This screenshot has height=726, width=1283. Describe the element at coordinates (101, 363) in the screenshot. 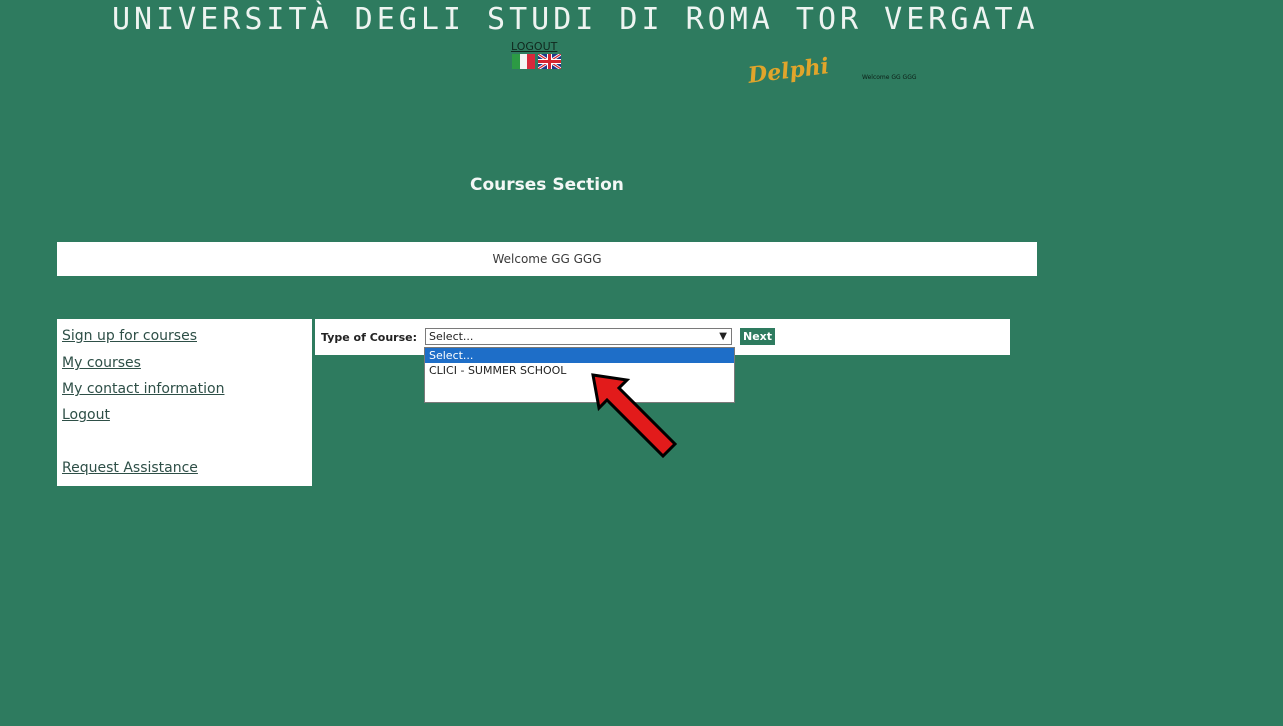

I see `sidebar-item-my-courses: My courses` at that location.